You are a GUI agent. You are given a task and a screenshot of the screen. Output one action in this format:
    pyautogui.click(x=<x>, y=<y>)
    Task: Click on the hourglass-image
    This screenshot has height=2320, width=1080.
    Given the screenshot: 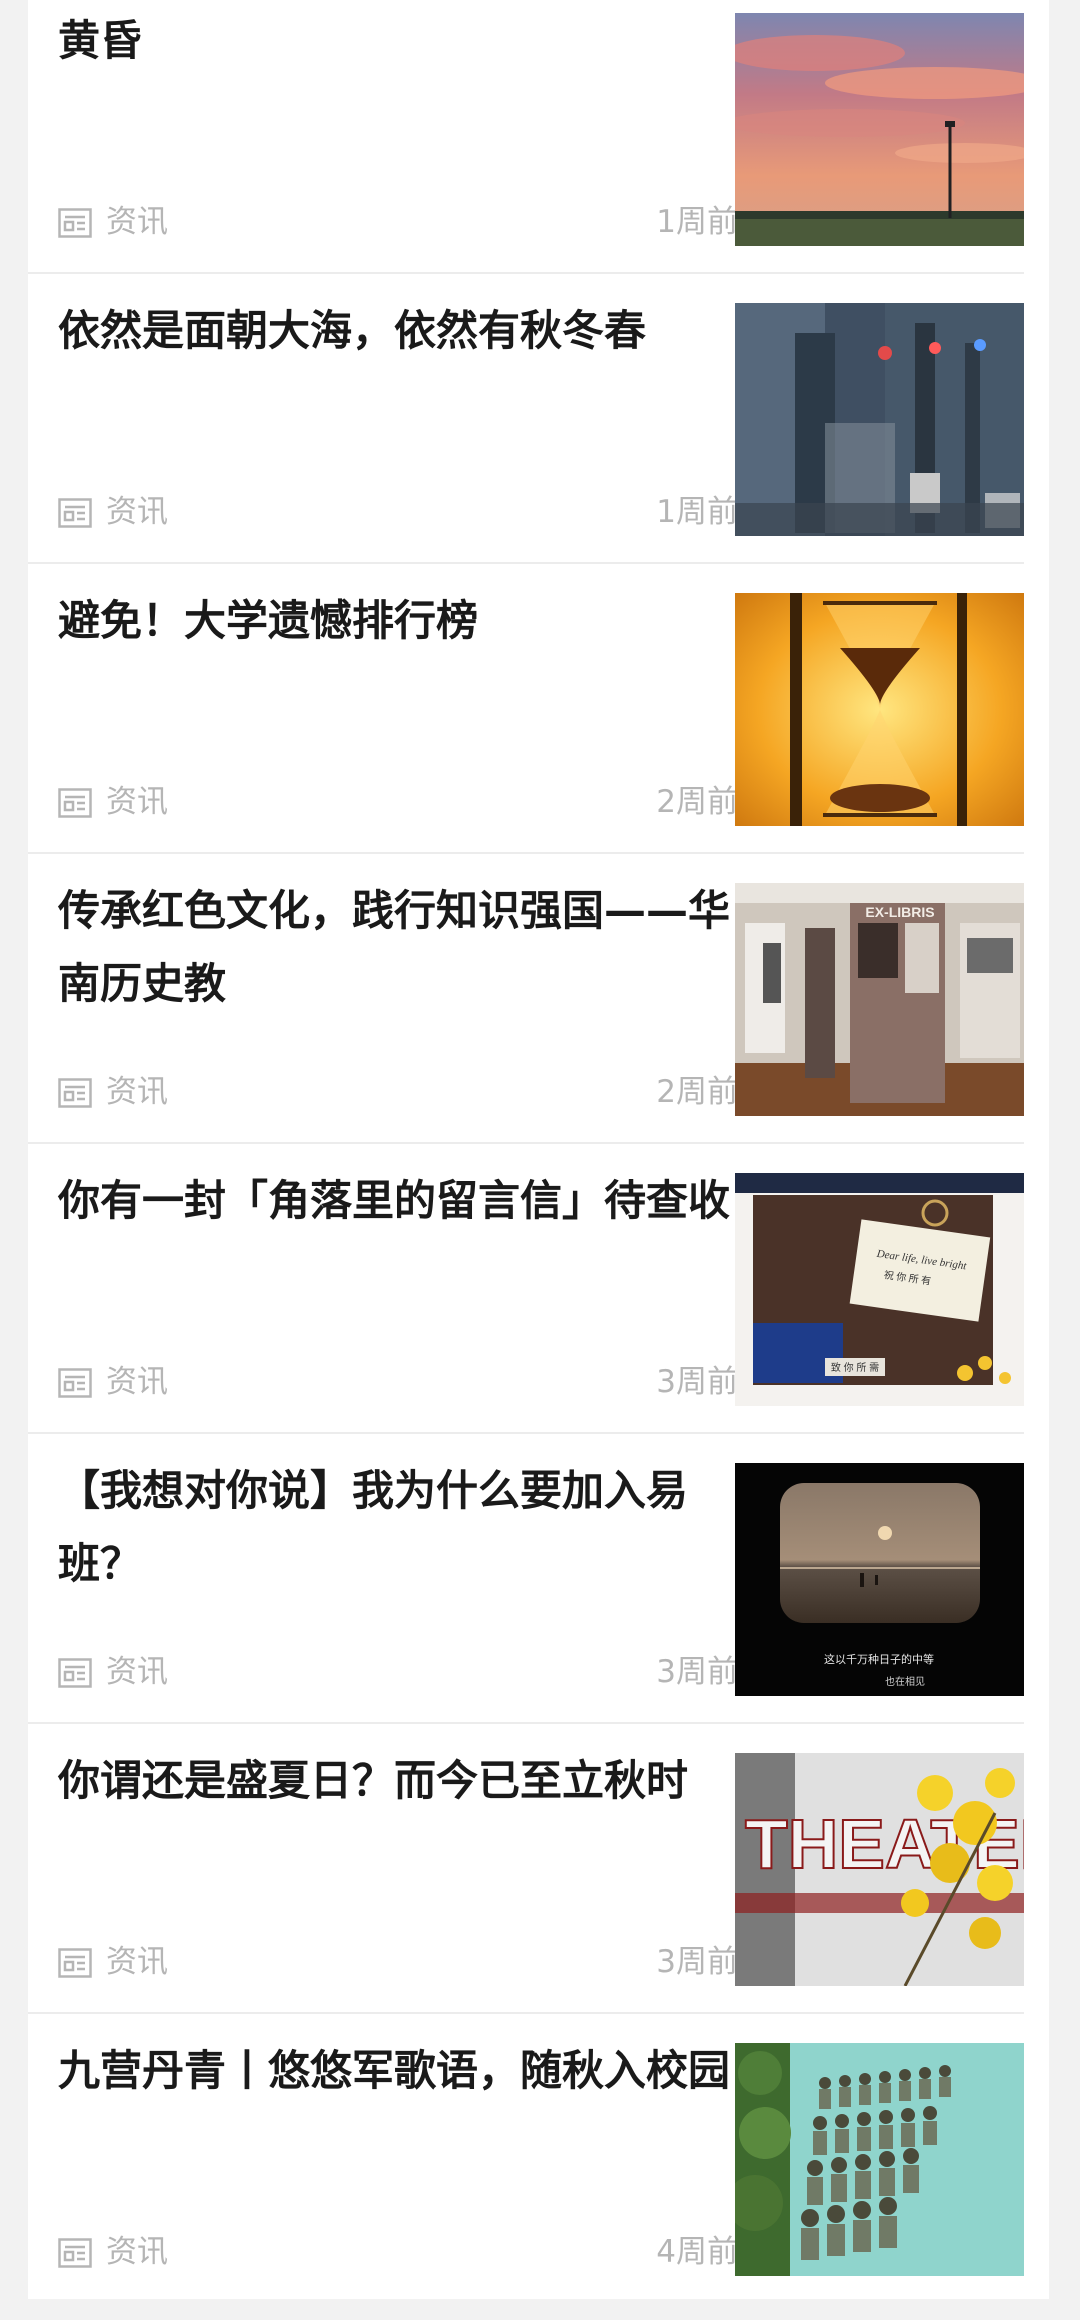 What is the action you would take?
    pyautogui.click(x=879, y=709)
    